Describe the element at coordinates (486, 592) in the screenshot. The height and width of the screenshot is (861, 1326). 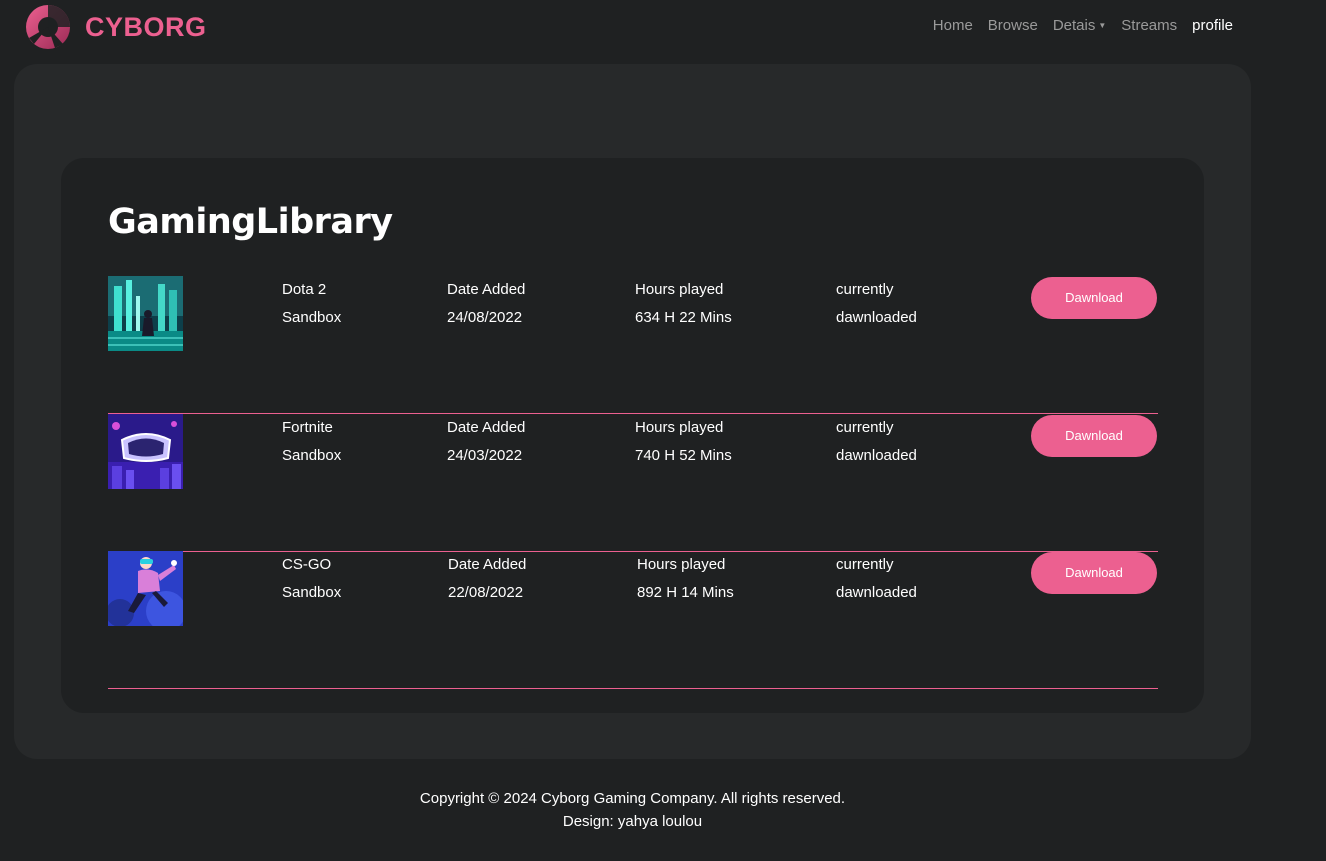
I see `date-added-value: 22/08/2022` at that location.